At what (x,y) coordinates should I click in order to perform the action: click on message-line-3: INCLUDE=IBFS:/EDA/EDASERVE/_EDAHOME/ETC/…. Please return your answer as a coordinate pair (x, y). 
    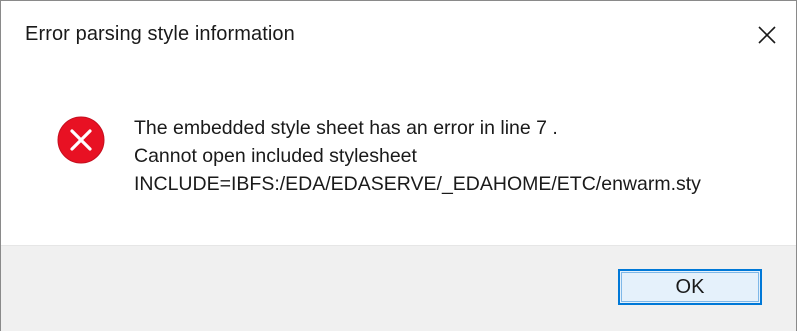
    Looking at the image, I should click on (417, 184).